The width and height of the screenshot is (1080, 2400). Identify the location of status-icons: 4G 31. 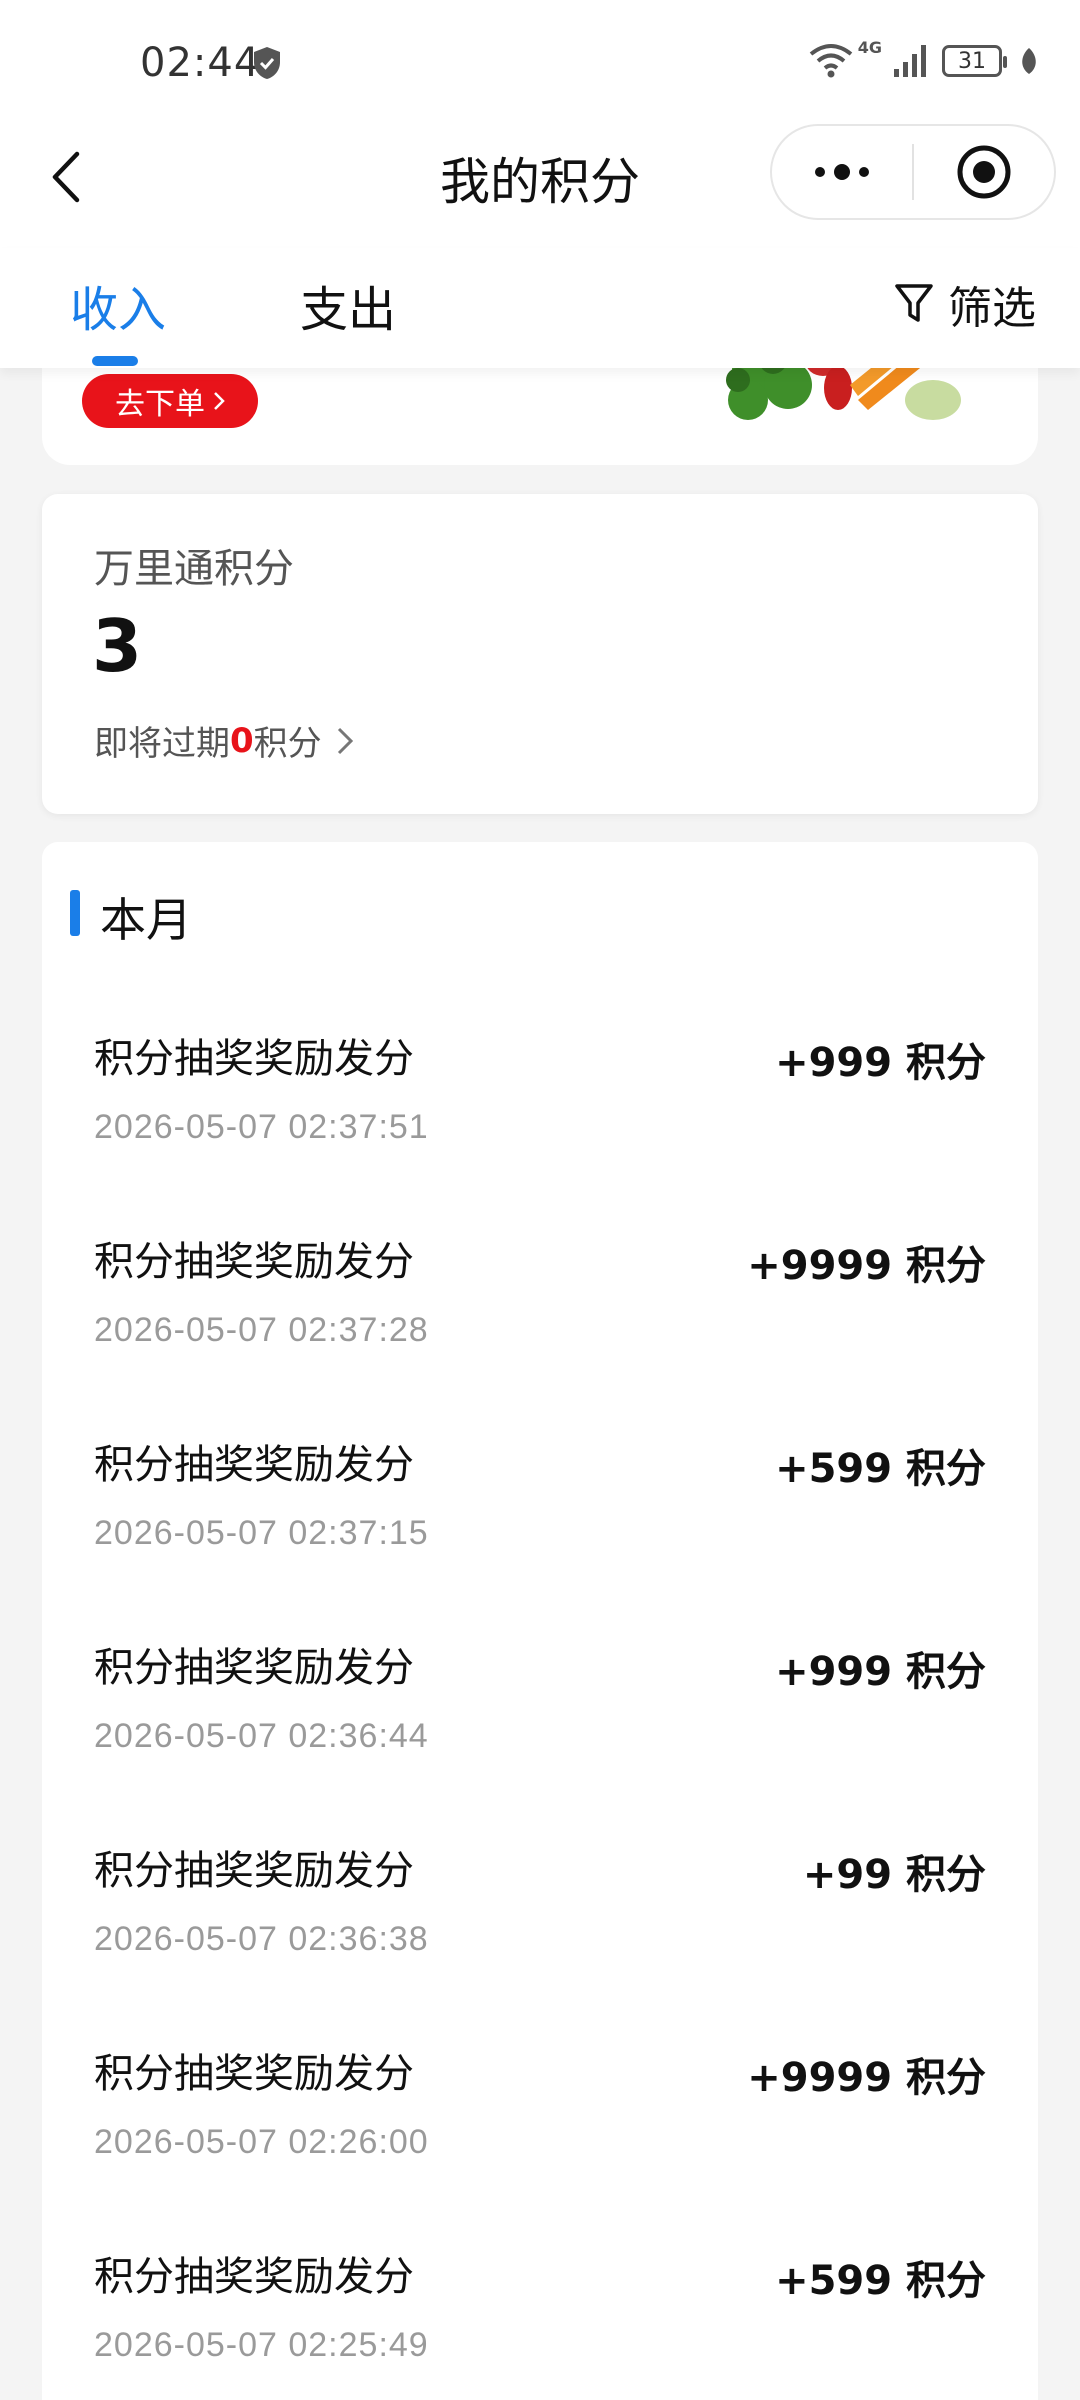
(924, 59).